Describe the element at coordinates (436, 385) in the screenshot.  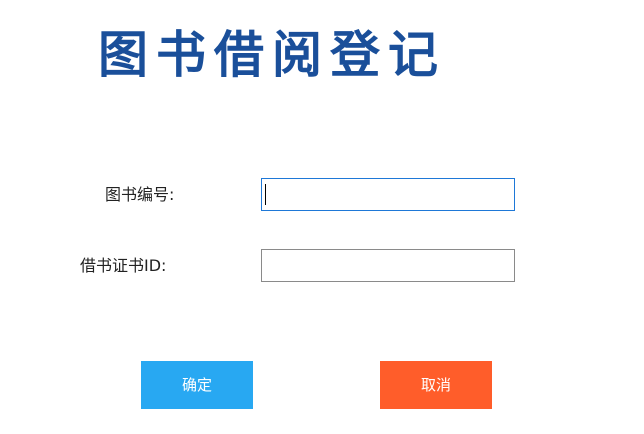
I see `cancel-button: 取消` at that location.